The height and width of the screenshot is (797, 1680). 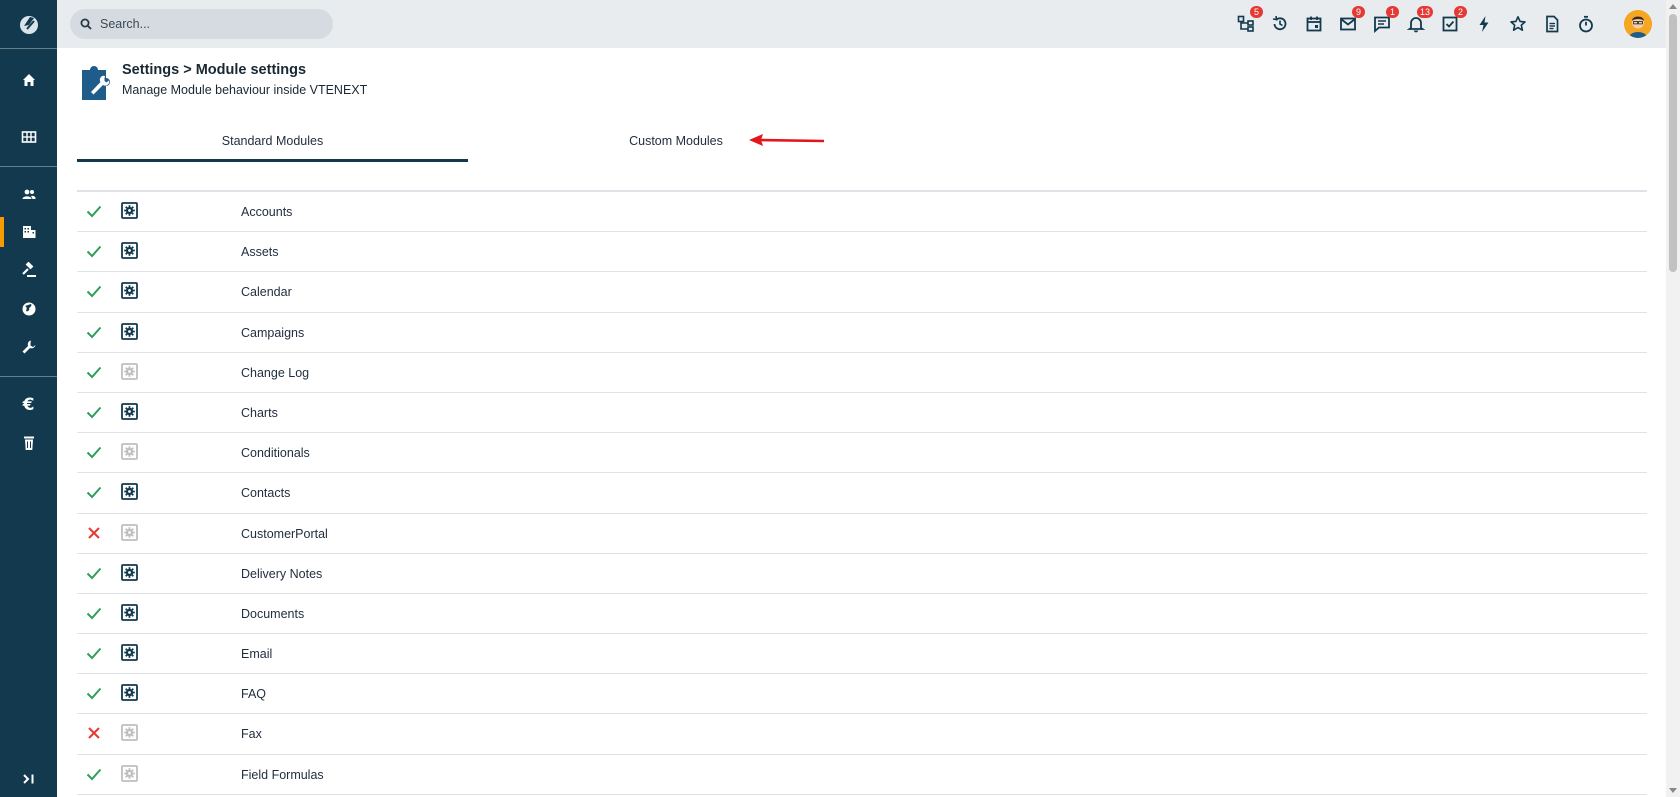 What do you see at coordinates (28, 405) in the screenshot?
I see `sidebar-item-finance: €` at bounding box center [28, 405].